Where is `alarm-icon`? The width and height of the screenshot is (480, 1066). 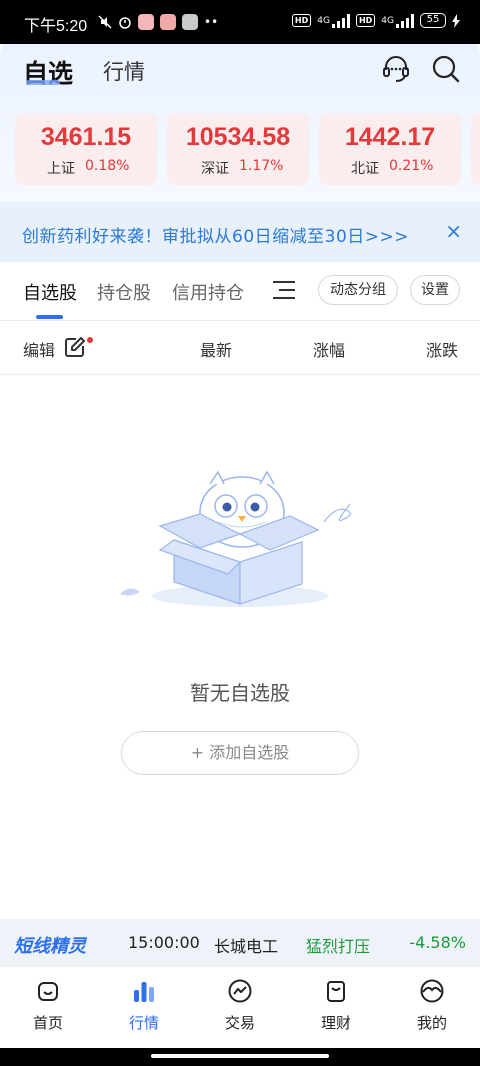 alarm-icon is located at coordinates (125, 23).